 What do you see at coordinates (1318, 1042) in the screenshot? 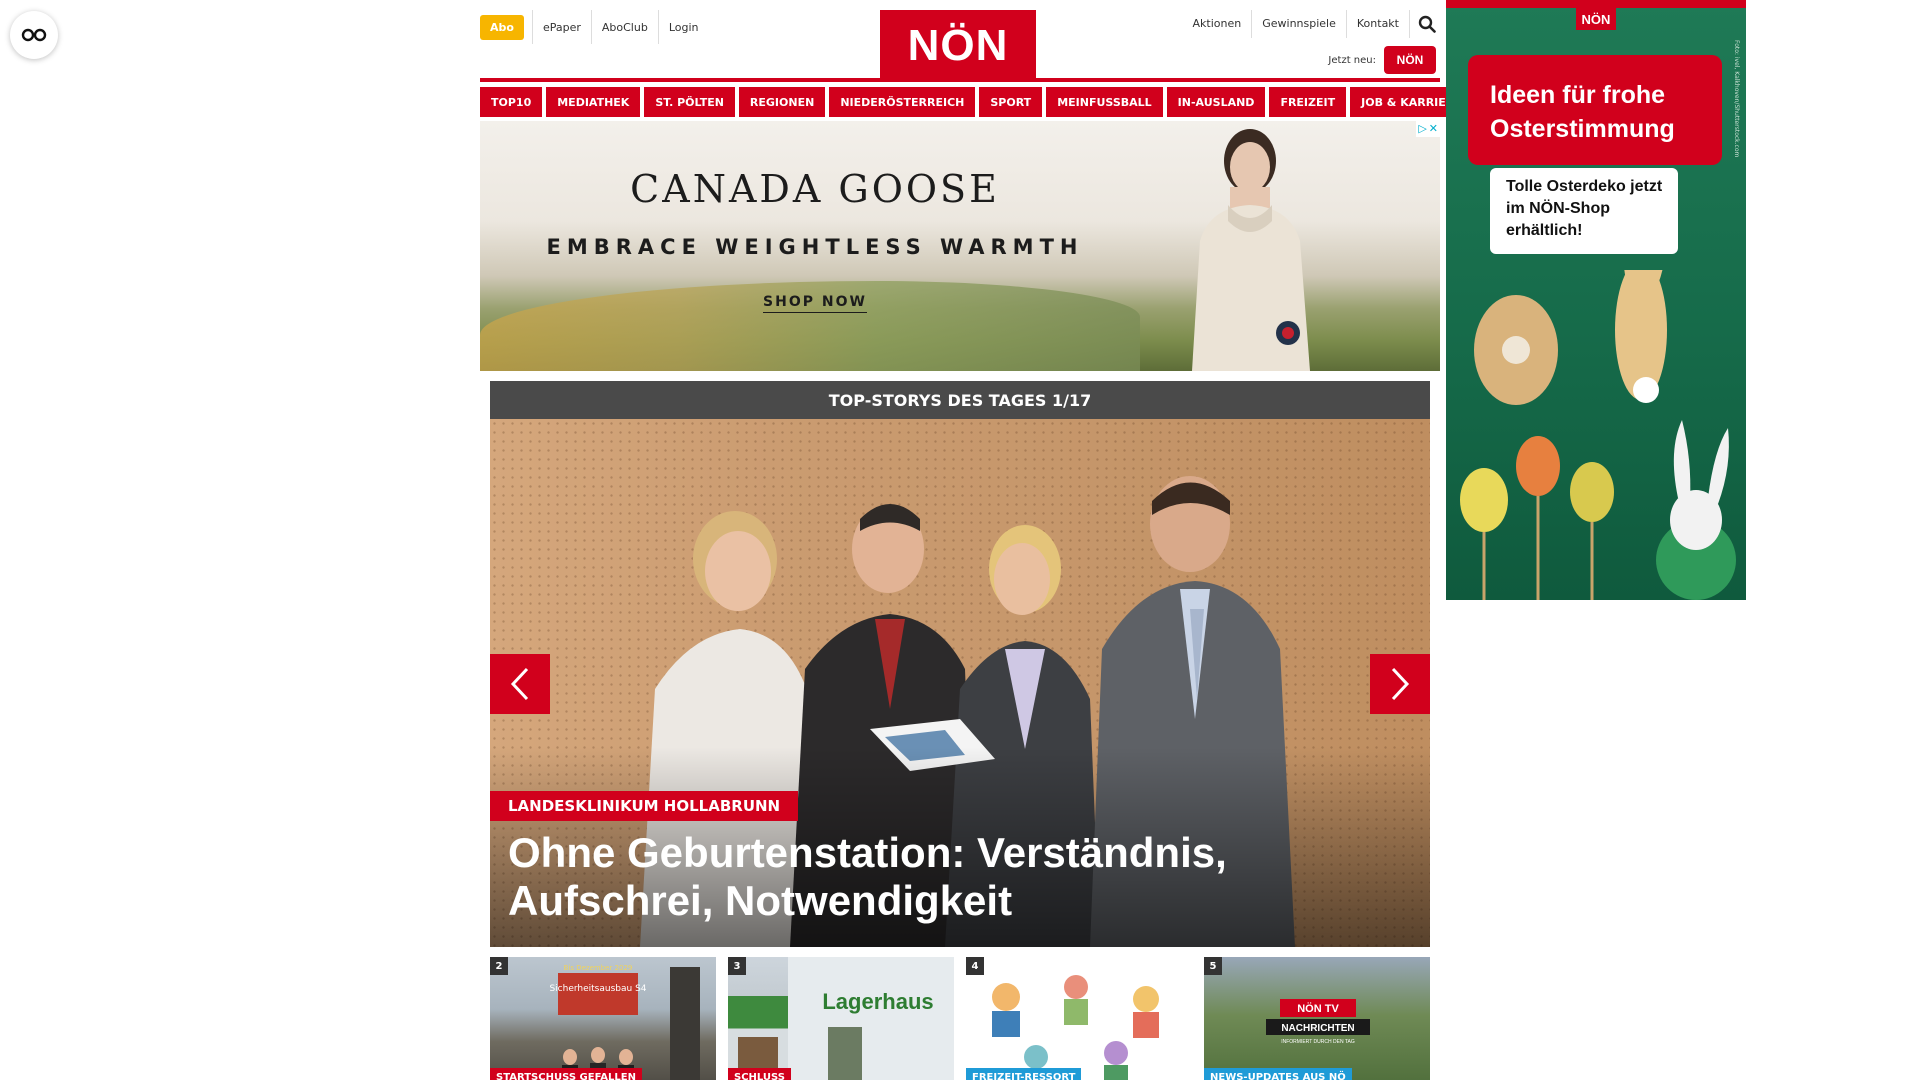
I see `thumb-5-subheading: INFORMIERT DURCH DEN TAG` at bounding box center [1318, 1042].